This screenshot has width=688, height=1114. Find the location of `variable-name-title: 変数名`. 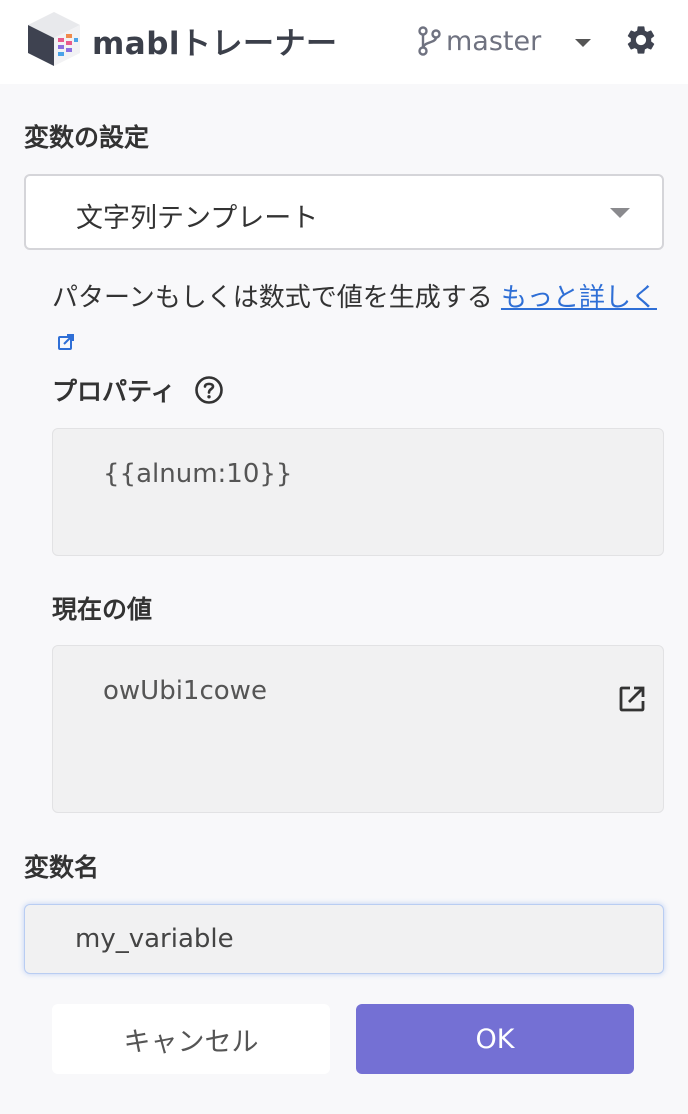

variable-name-title: 変数名 is located at coordinates (62, 867).